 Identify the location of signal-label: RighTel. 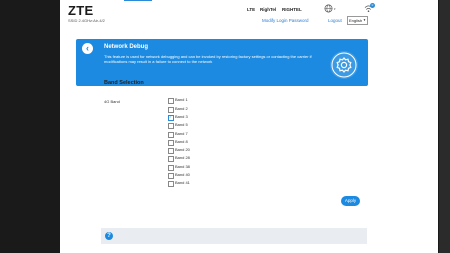
(268, 9).